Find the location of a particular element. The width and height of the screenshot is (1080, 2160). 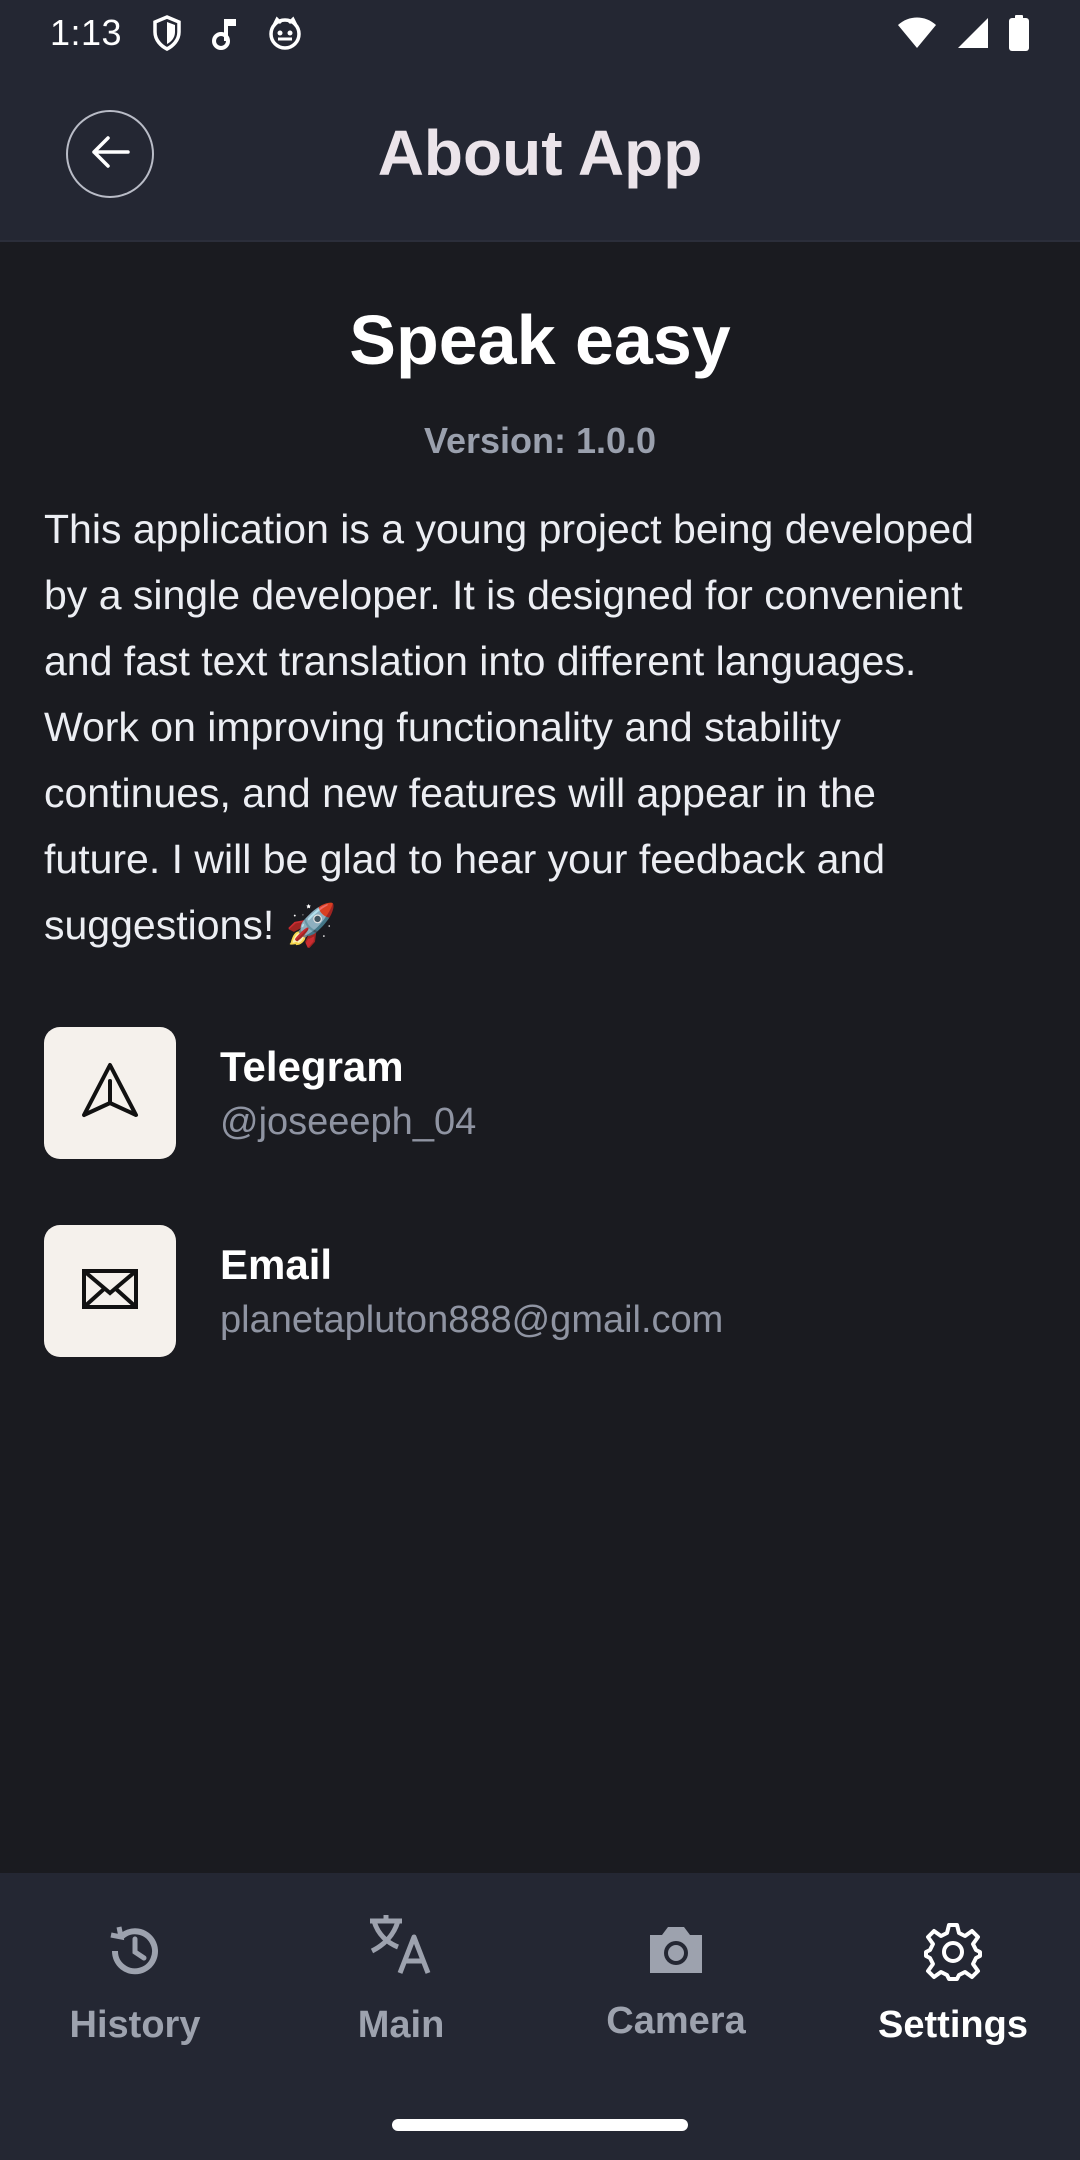

settings-gear-icon is located at coordinates (953, 1954).